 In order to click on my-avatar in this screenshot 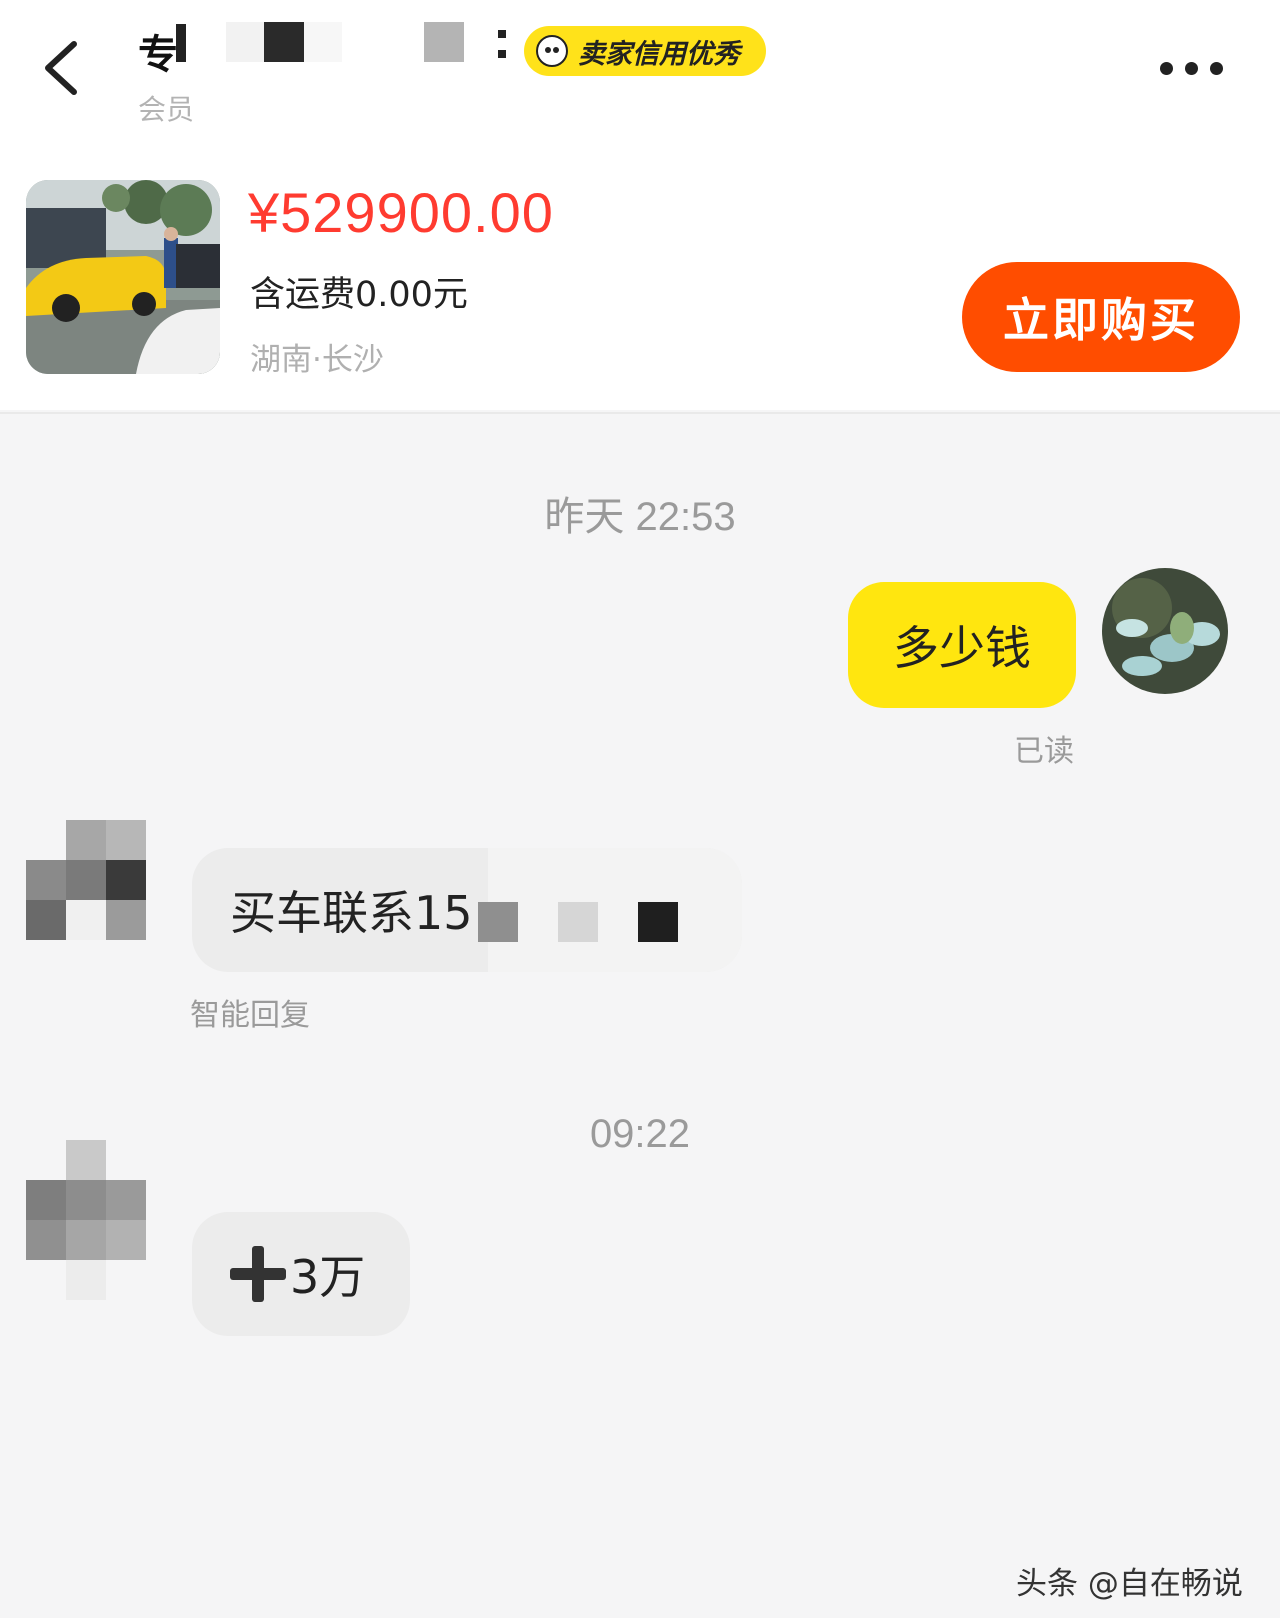, I will do `click(1165, 631)`.